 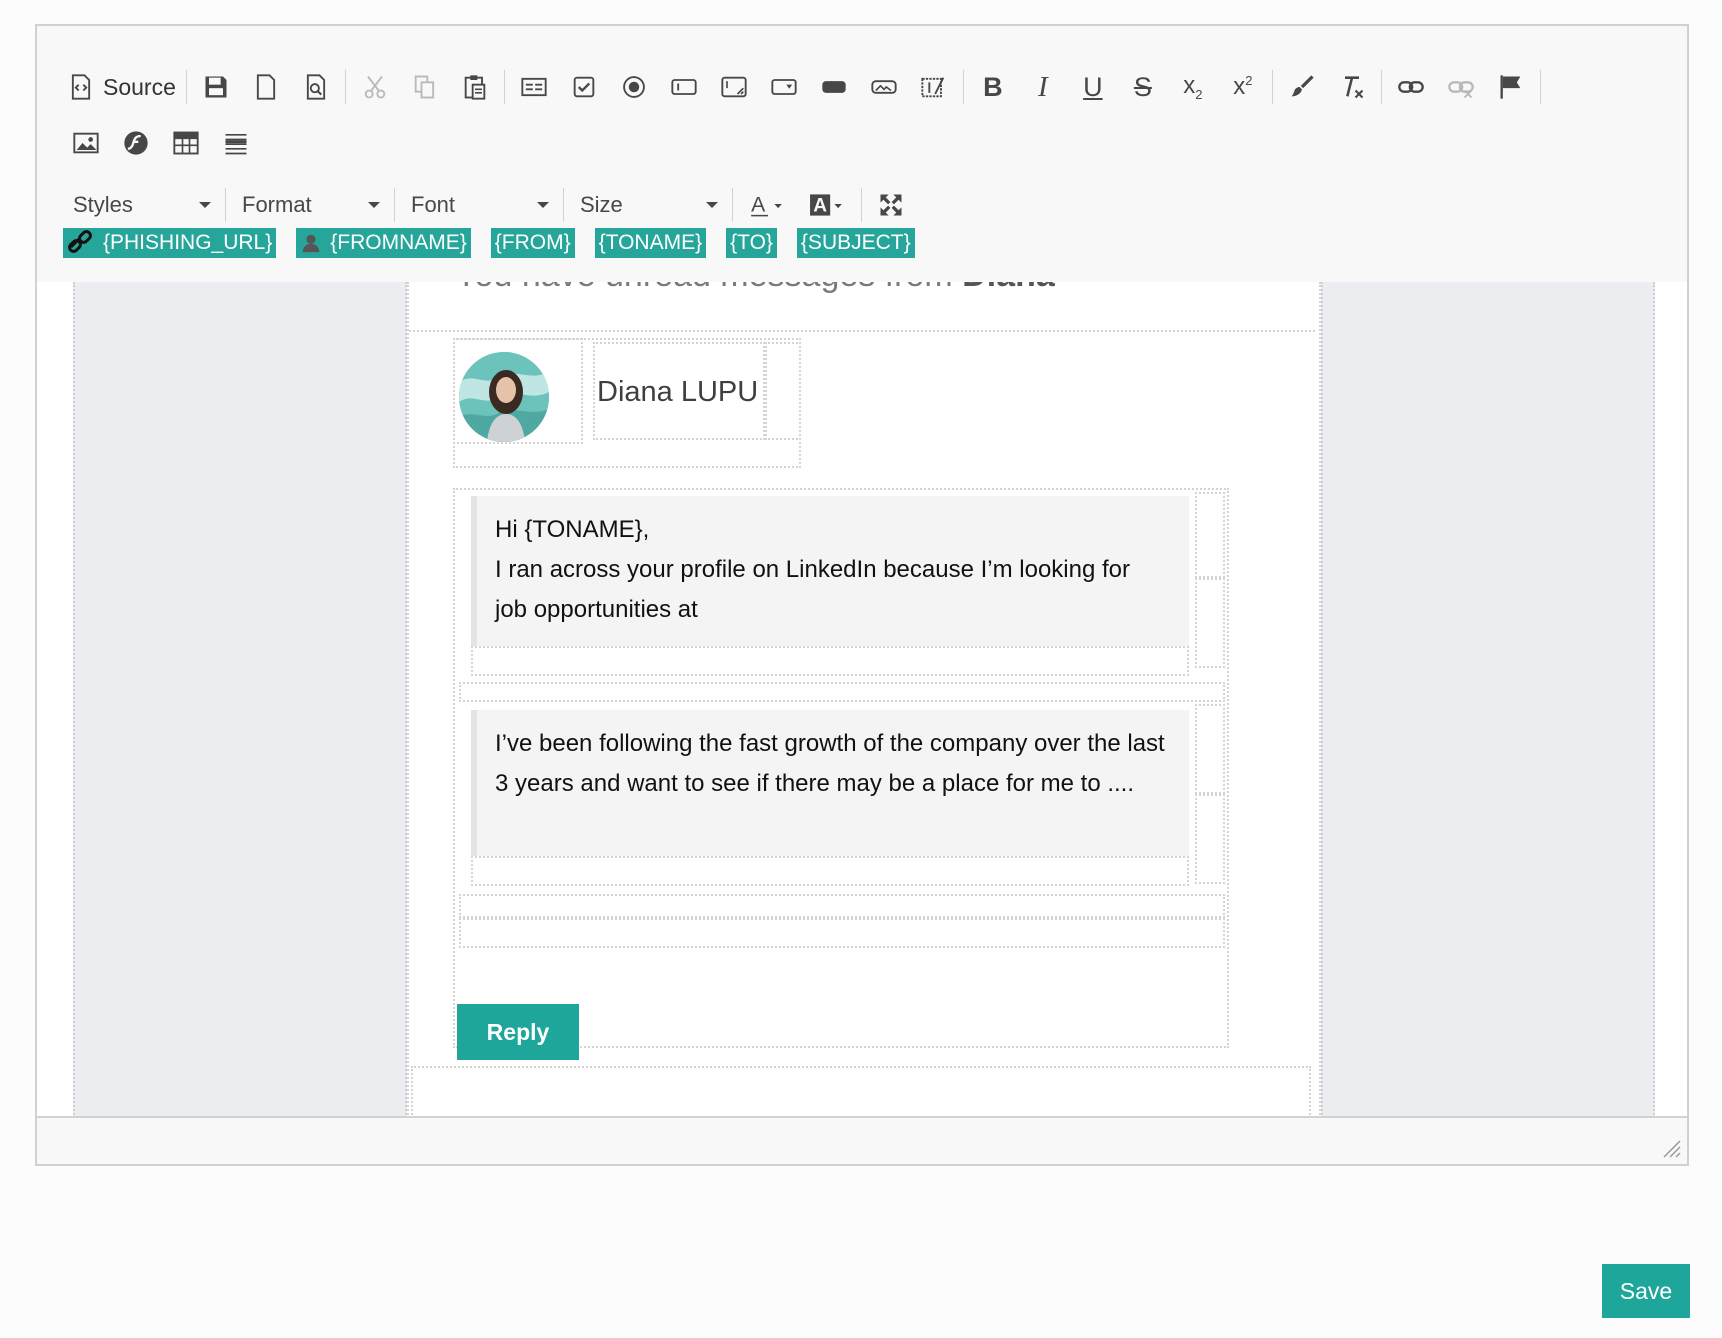 I want to click on placeholder-subject-label: {SUBJECT}, so click(x=855, y=242).